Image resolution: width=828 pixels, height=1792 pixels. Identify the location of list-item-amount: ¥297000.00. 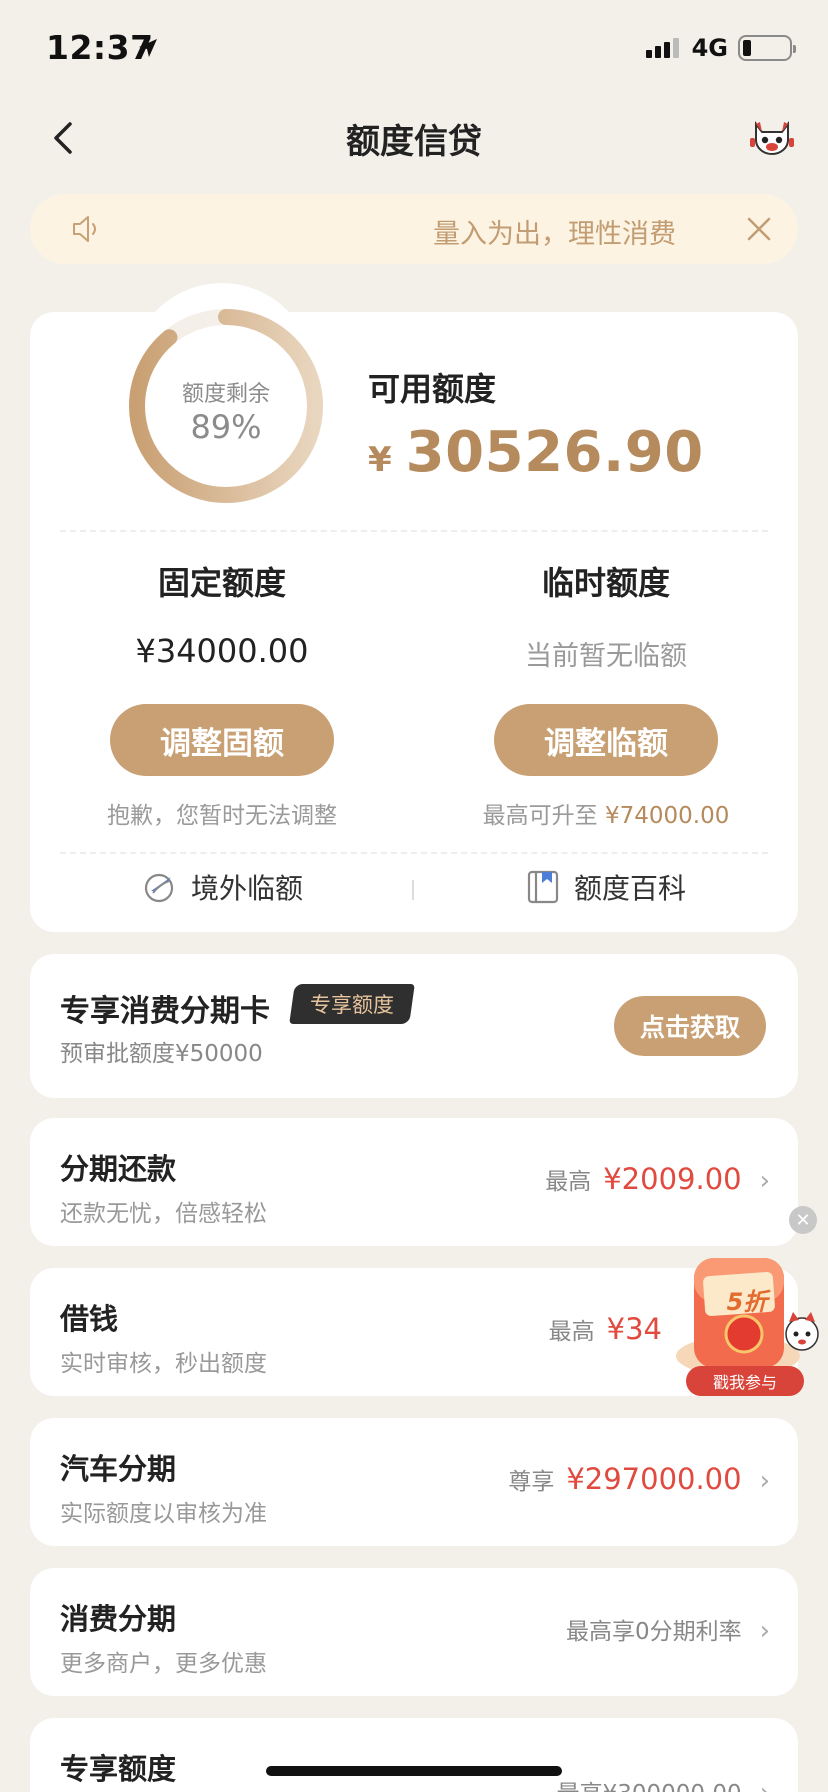
(654, 1479).